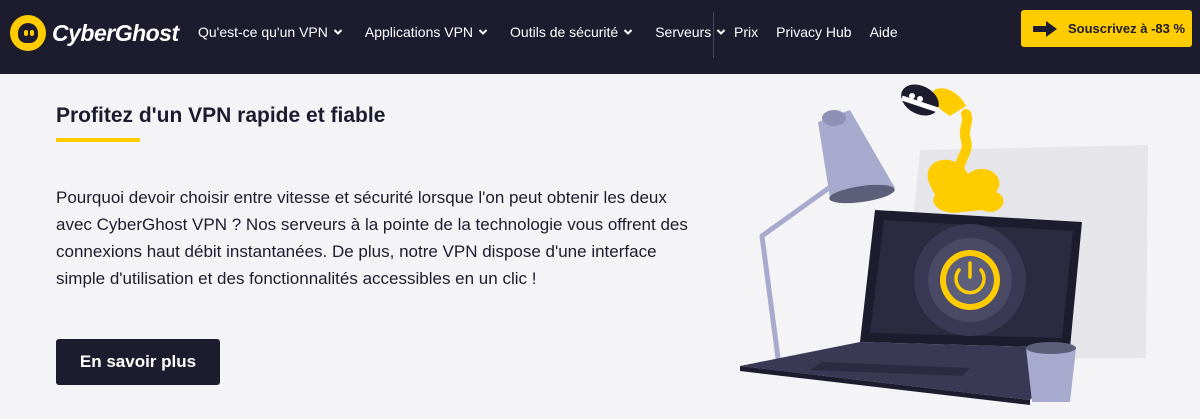  I want to click on menu-item-security-tools: Outils de sécurité, so click(571, 32).